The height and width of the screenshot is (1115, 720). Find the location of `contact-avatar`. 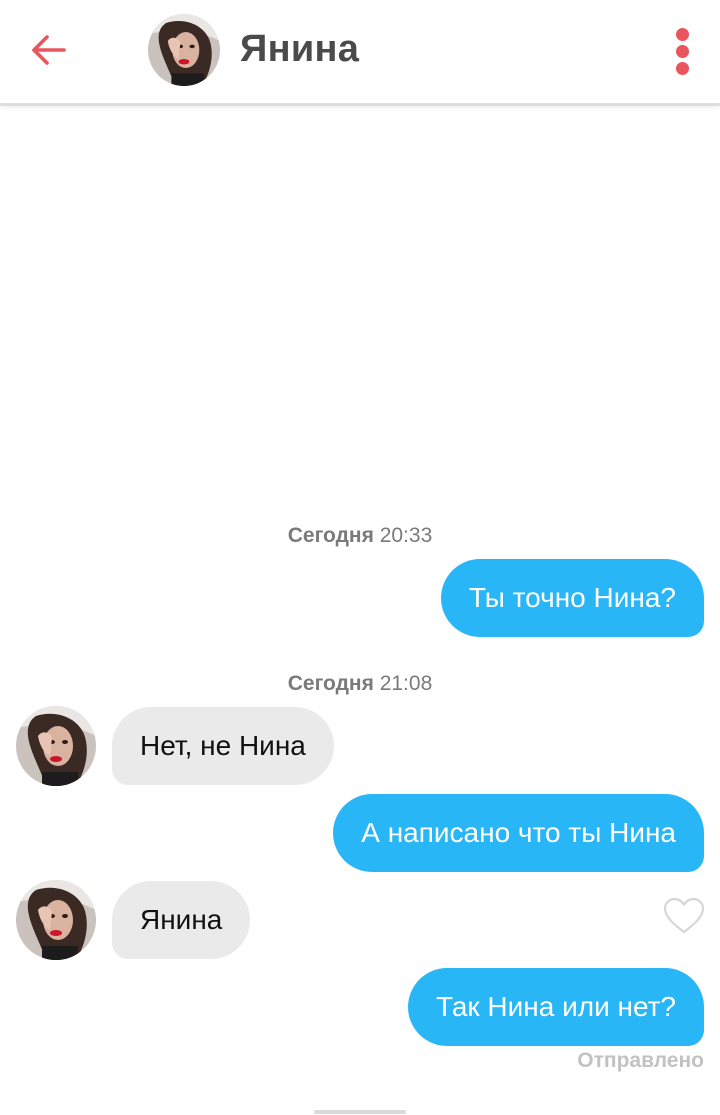

contact-avatar is located at coordinates (184, 50).